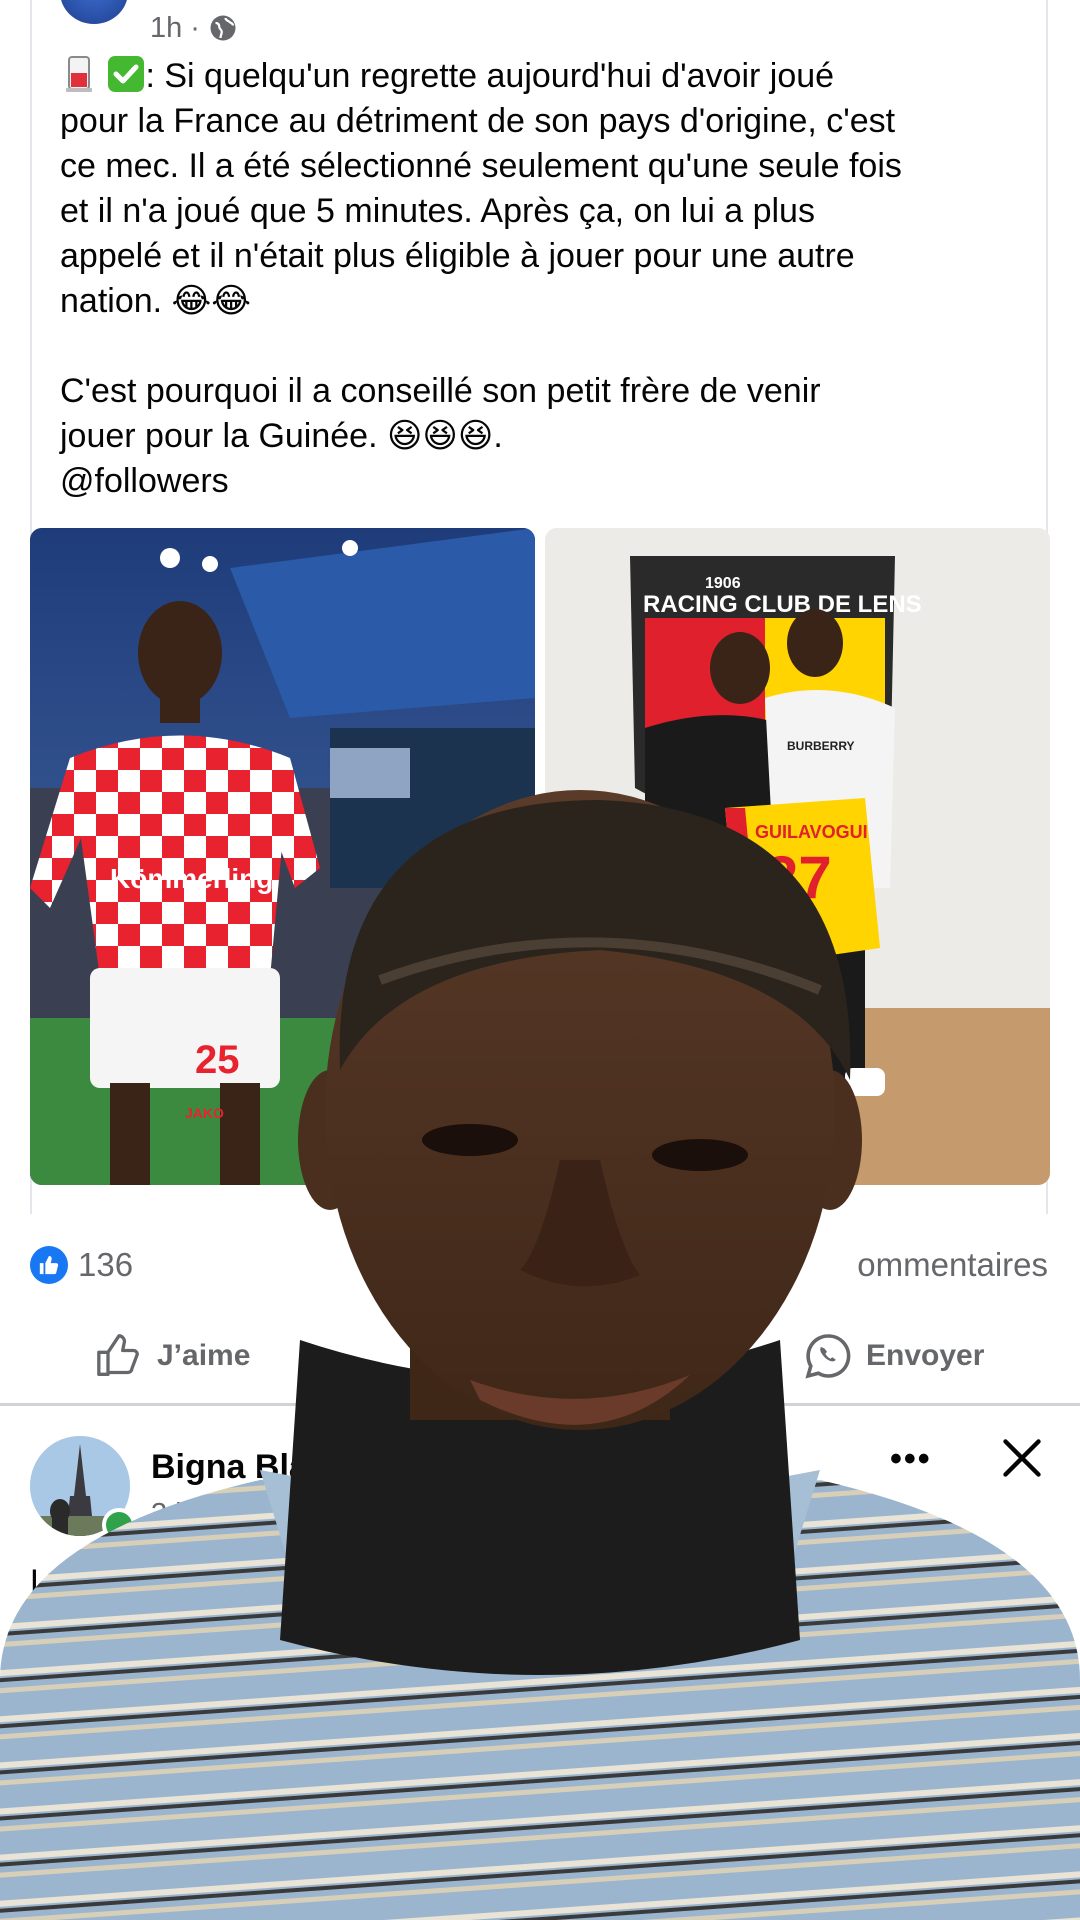 Image resolution: width=1080 pixels, height=1920 pixels. I want to click on post-text-emoji: 🤣, so click(51, 1627).